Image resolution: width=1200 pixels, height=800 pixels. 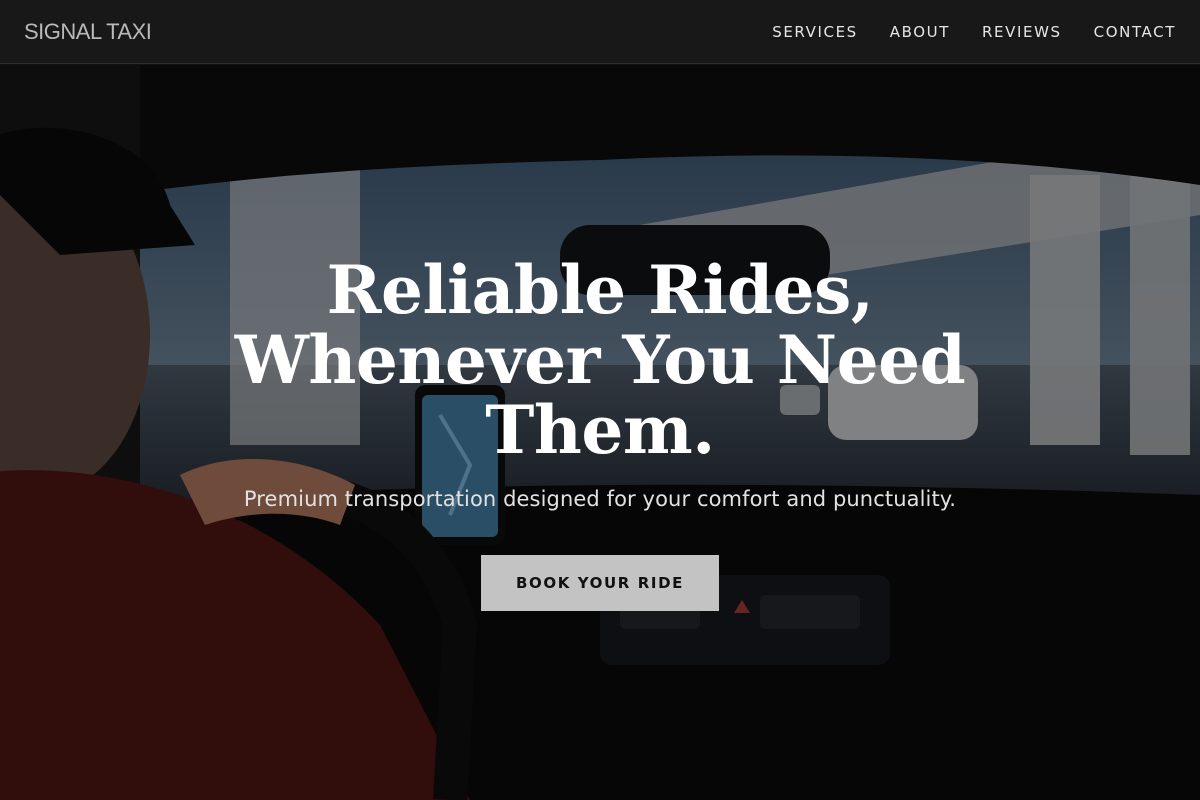 What do you see at coordinates (920, 32) in the screenshot?
I see `nav-link-about: ABOUT` at bounding box center [920, 32].